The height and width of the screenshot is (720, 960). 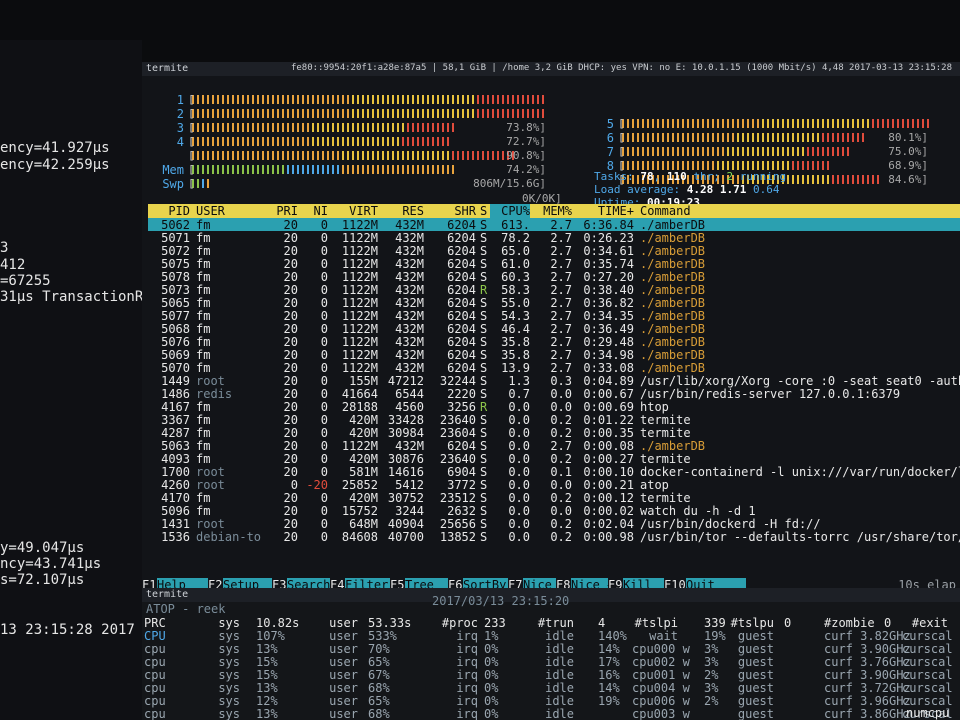 I want to click on atop-cell: 68%, so click(x=379, y=688).